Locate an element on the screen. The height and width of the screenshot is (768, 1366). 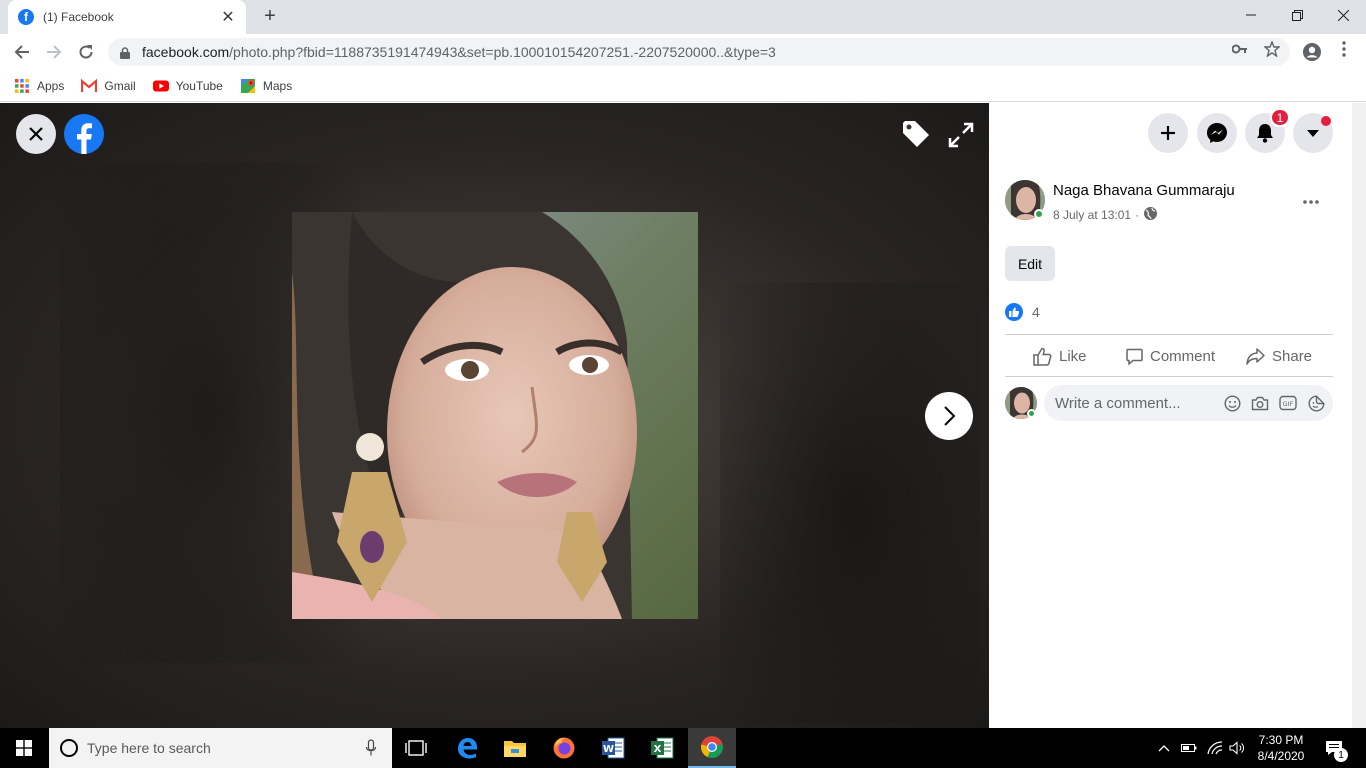
gif-text: GIF is located at coordinates (1288, 404).